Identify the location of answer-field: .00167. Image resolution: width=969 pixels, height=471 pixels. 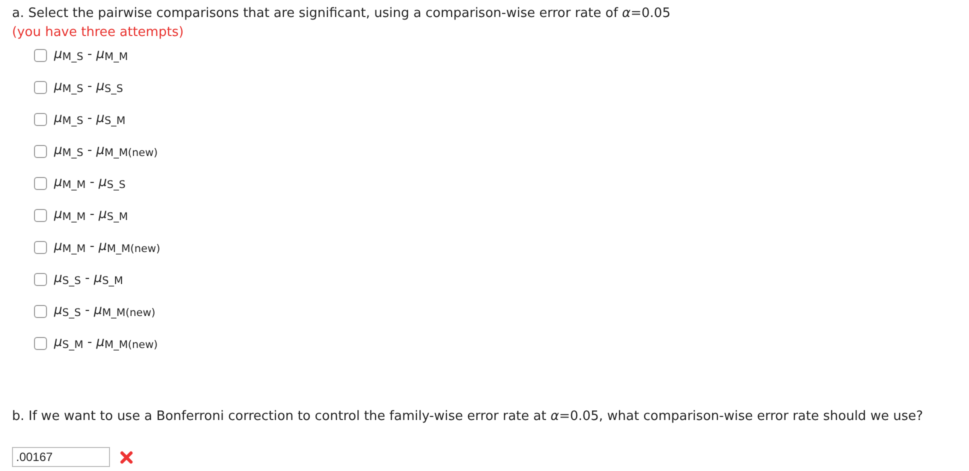
(61, 457).